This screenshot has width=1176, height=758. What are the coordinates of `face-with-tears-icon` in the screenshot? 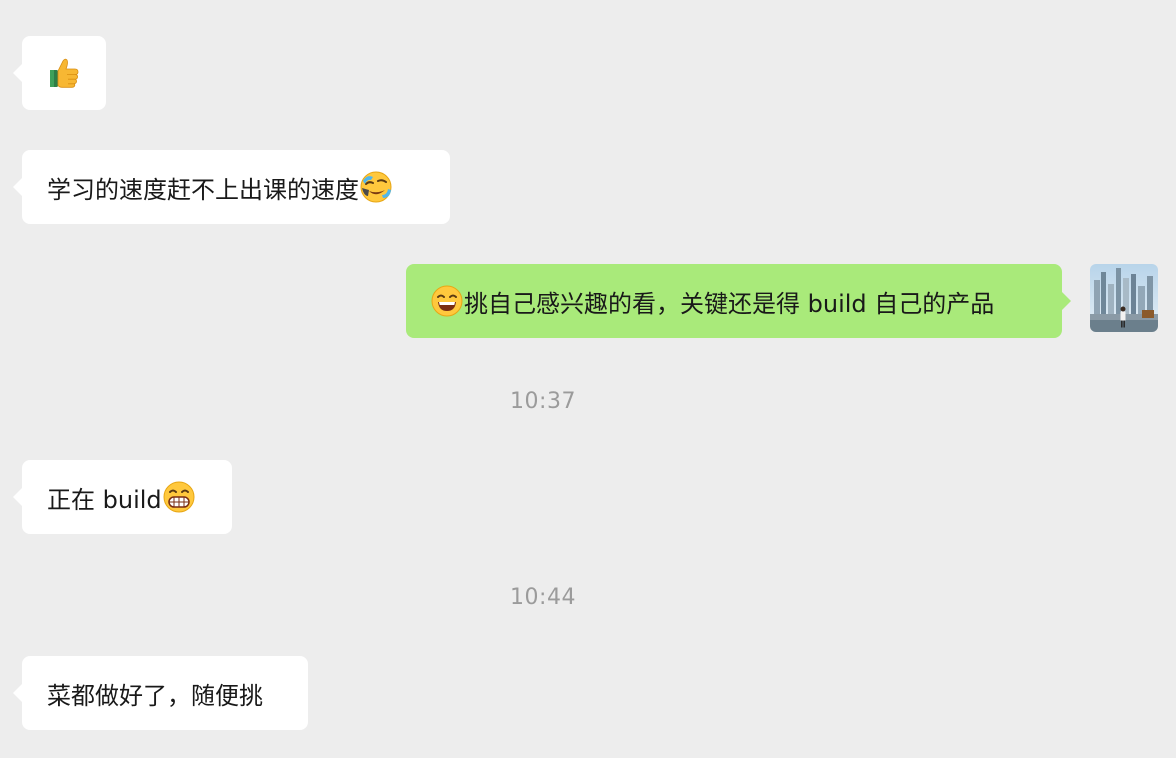 It's located at (376, 187).